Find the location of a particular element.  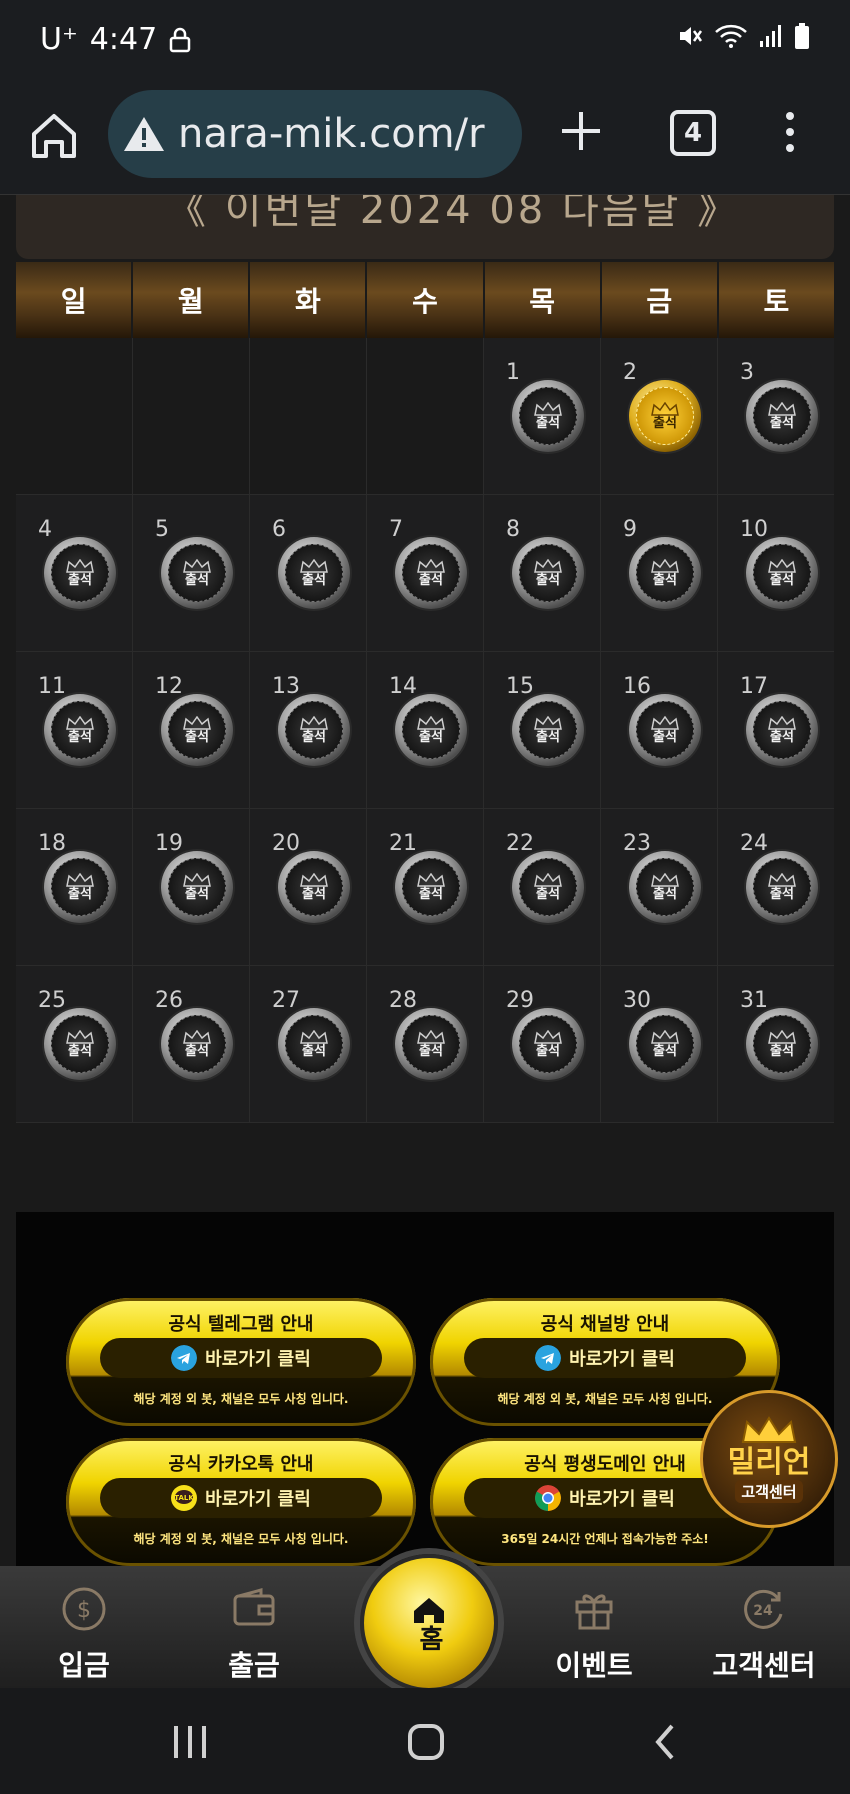

day-number: 11 is located at coordinates (52, 686).